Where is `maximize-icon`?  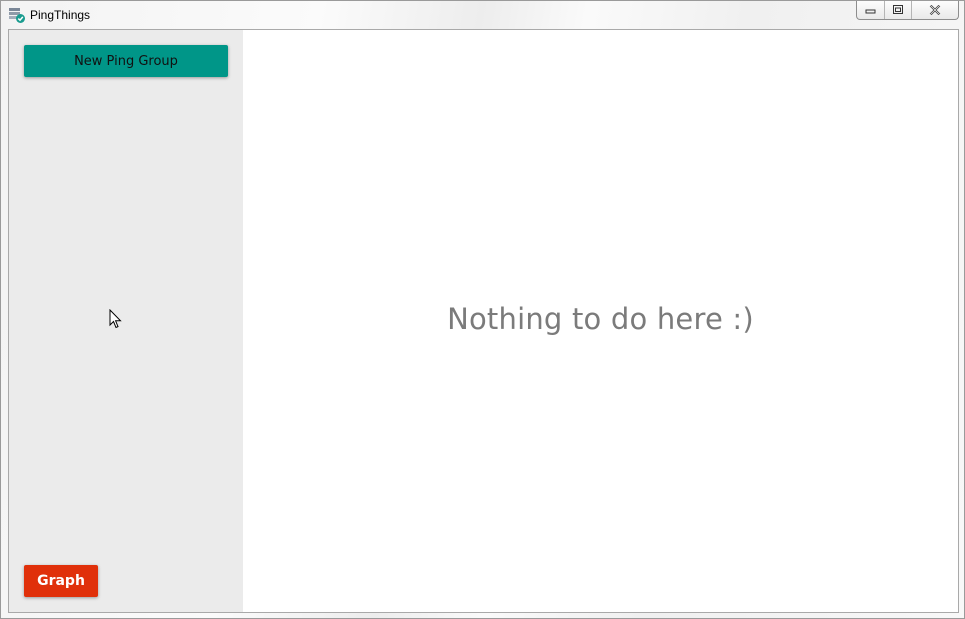 maximize-icon is located at coordinates (898, 9).